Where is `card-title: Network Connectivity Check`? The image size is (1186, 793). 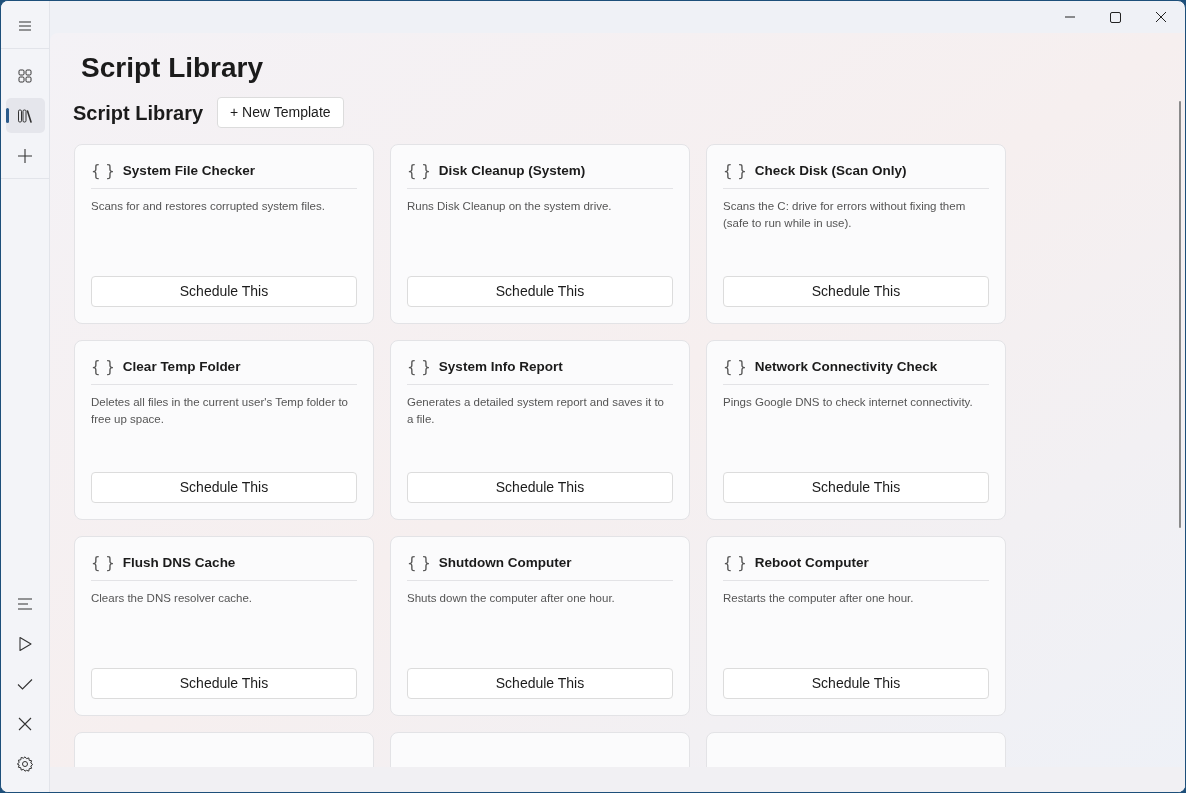
card-title: Network Connectivity Check is located at coordinates (846, 367).